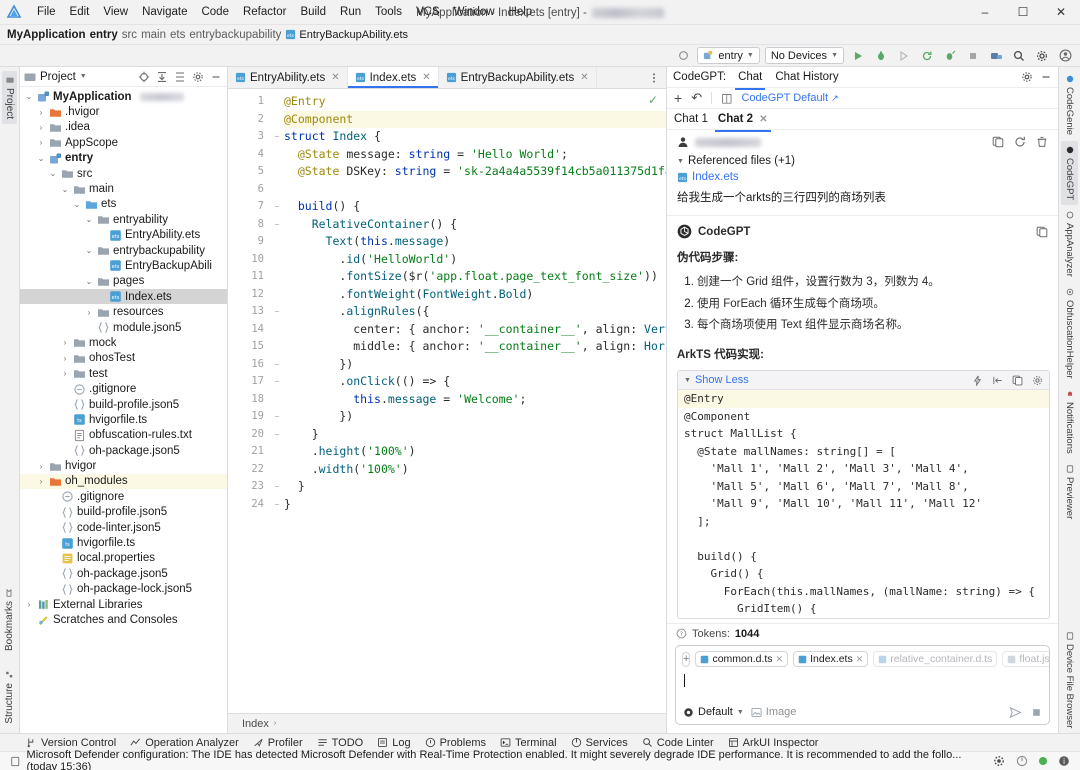 The width and height of the screenshot is (1080, 770). What do you see at coordinates (654, 77) in the screenshot?
I see `editor-tab-overflow` at bounding box center [654, 77].